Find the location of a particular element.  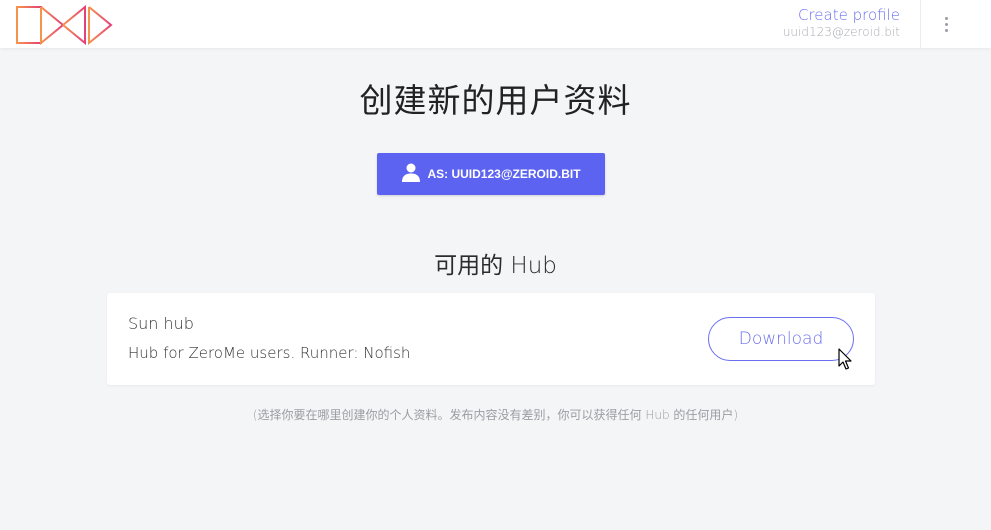

header-divider is located at coordinates (920, 24).